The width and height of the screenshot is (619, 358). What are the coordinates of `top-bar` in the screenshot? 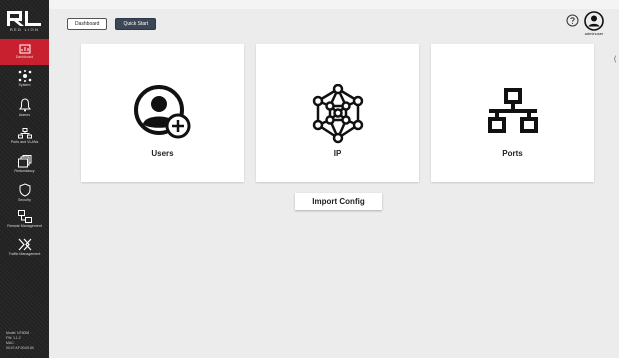 It's located at (334, 4).